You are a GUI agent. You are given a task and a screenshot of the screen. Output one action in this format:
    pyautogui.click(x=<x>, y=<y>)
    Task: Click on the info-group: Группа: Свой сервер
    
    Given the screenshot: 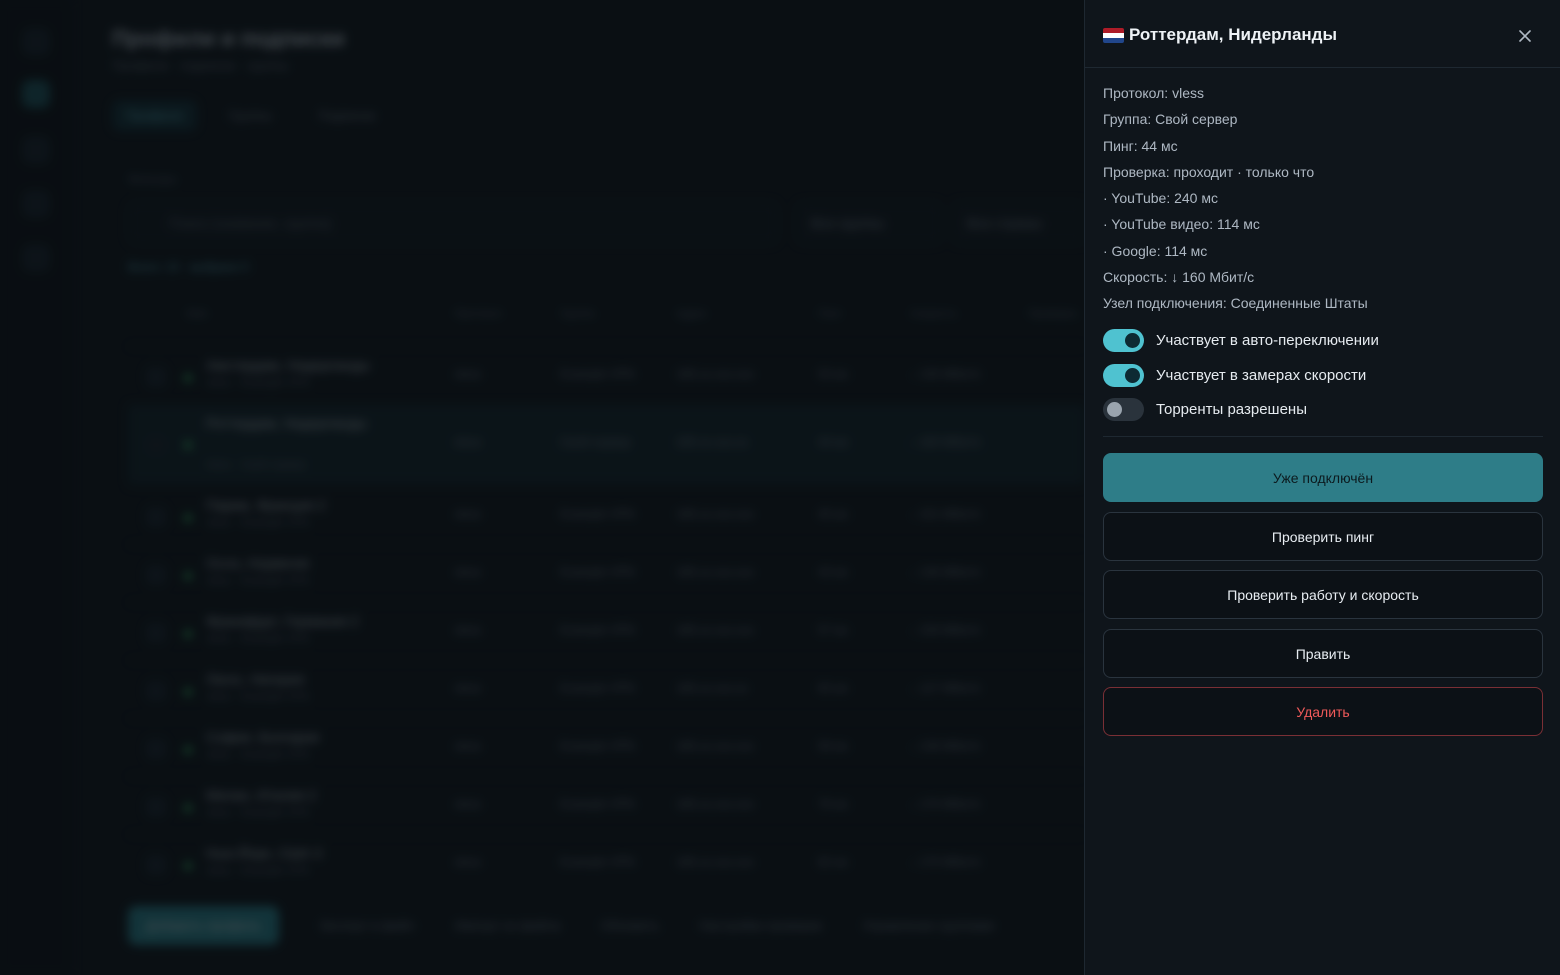 What is the action you would take?
    pyautogui.click(x=1170, y=119)
    